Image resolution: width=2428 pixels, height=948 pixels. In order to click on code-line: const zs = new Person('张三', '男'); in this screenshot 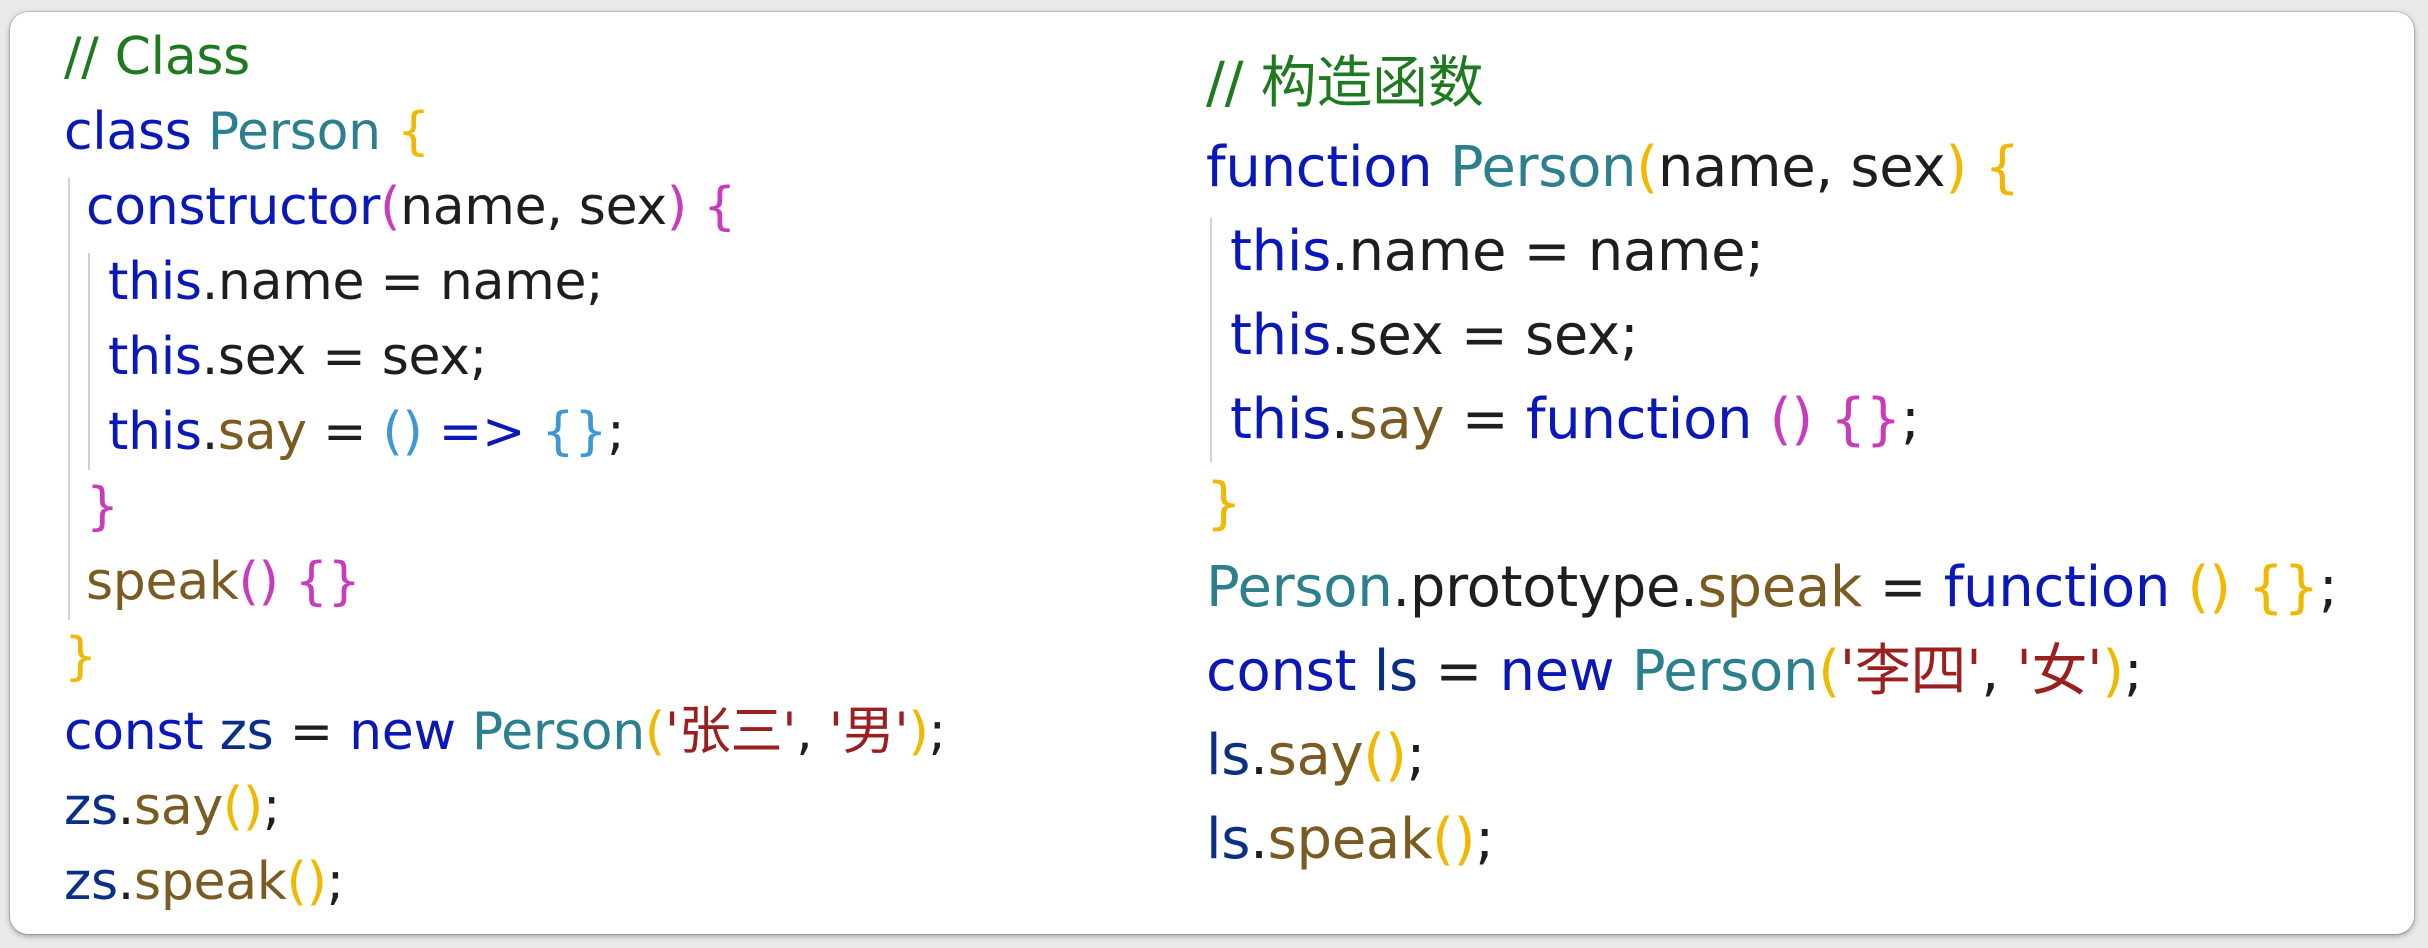, I will do `click(614, 732)`.